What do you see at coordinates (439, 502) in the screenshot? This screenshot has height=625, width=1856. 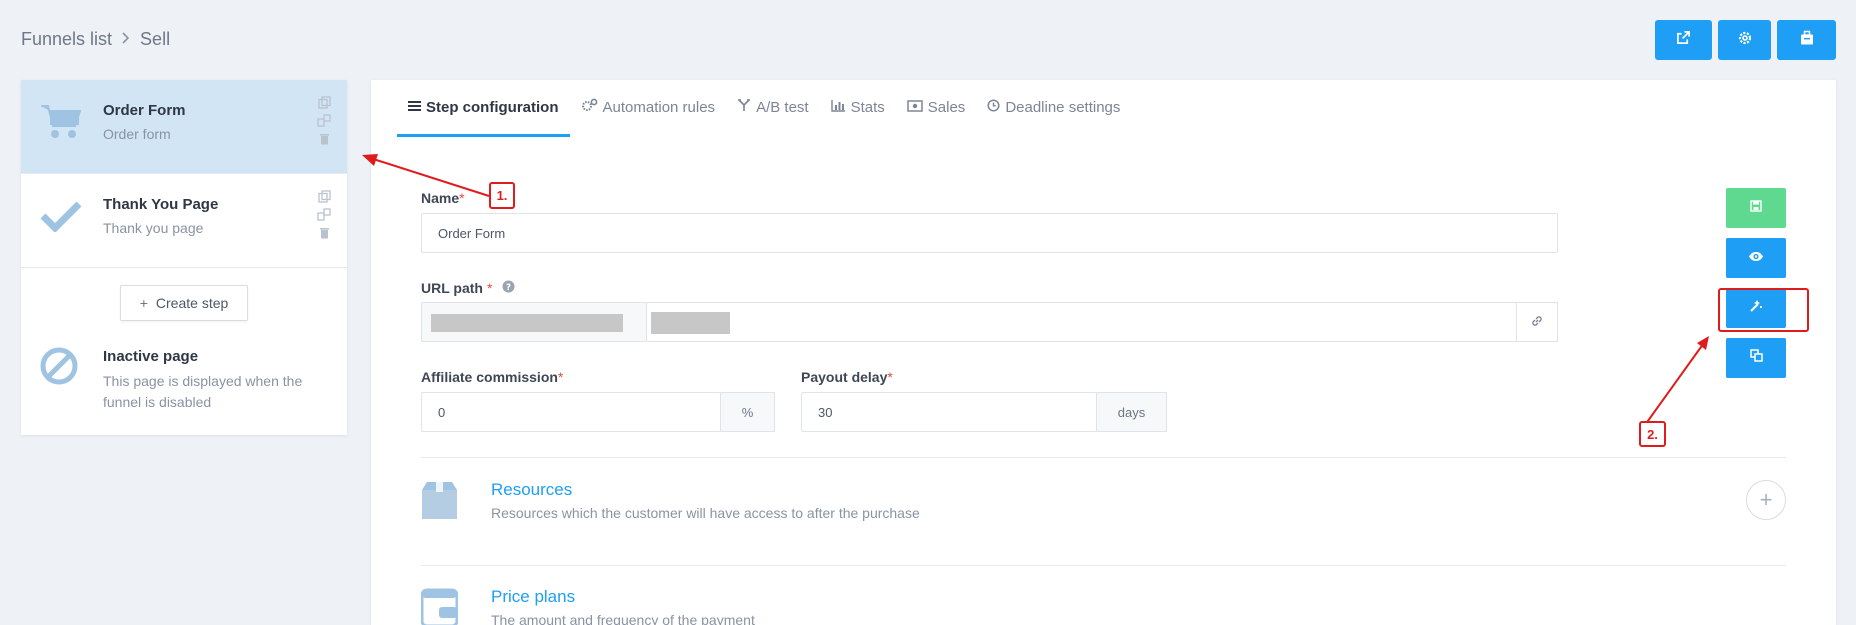 I see `box-icon` at bounding box center [439, 502].